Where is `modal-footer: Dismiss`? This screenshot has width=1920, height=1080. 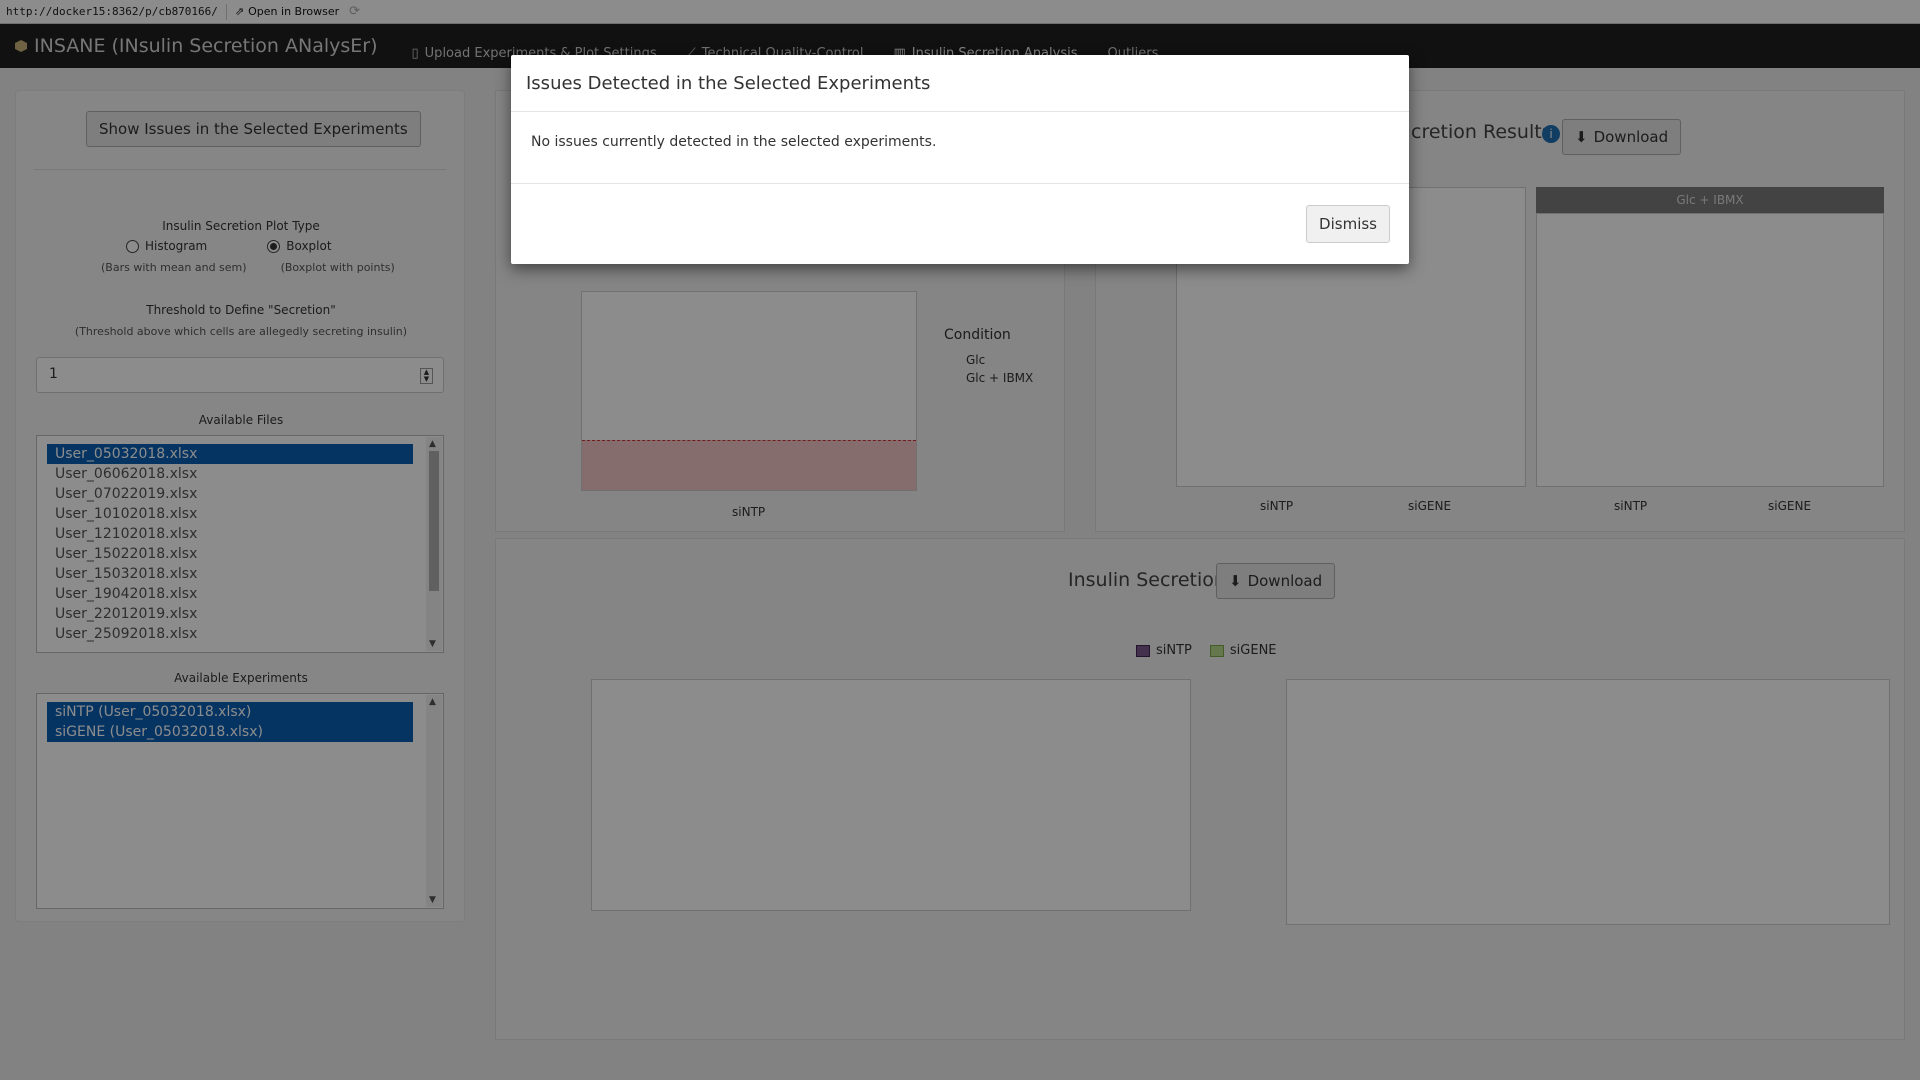 modal-footer: Dismiss is located at coordinates (960, 224).